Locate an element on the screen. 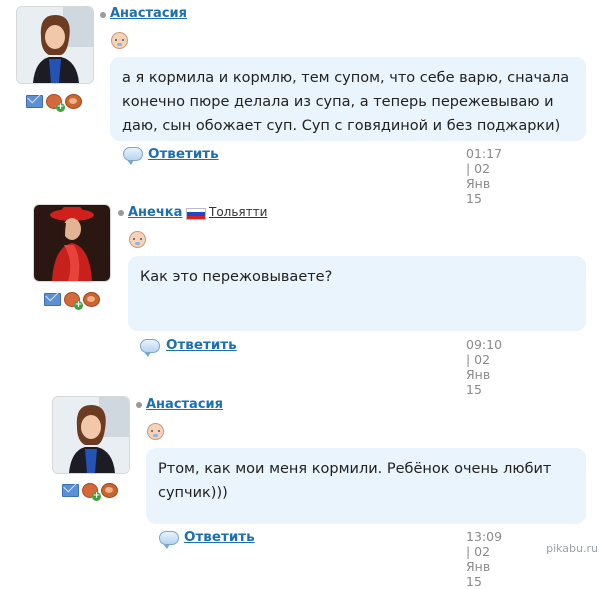 The width and height of the screenshot is (604, 589). comment-timestamp: 13:09 | 02 Янв 15 is located at coordinates (484, 559).